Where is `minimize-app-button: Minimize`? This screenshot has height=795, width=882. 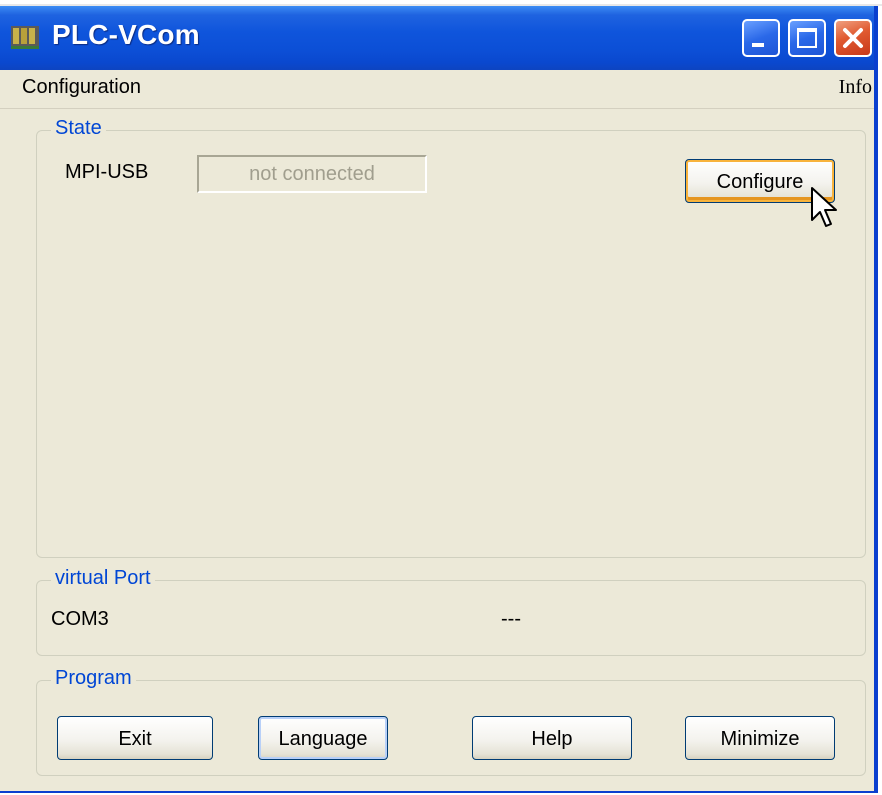 minimize-app-button: Minimize is located at coordinates (760, 738).